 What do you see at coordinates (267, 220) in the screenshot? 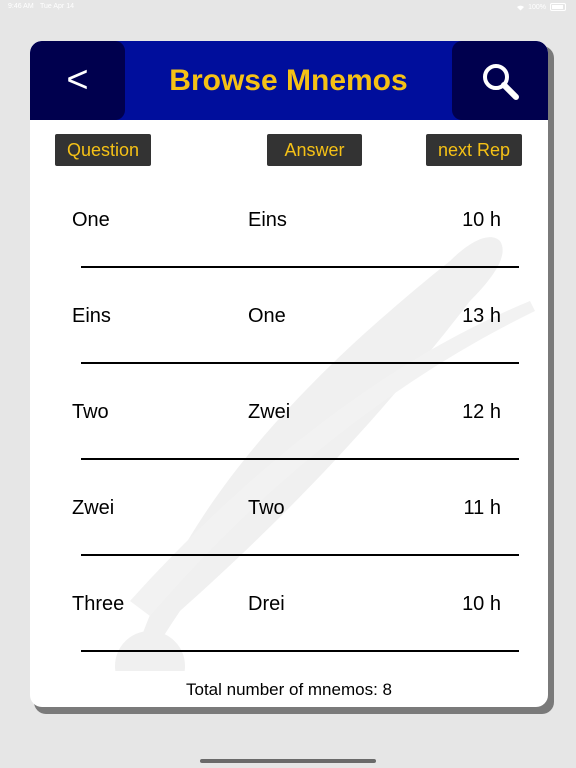
I see `row-answer: Eins` at bounding box center [267, 220].